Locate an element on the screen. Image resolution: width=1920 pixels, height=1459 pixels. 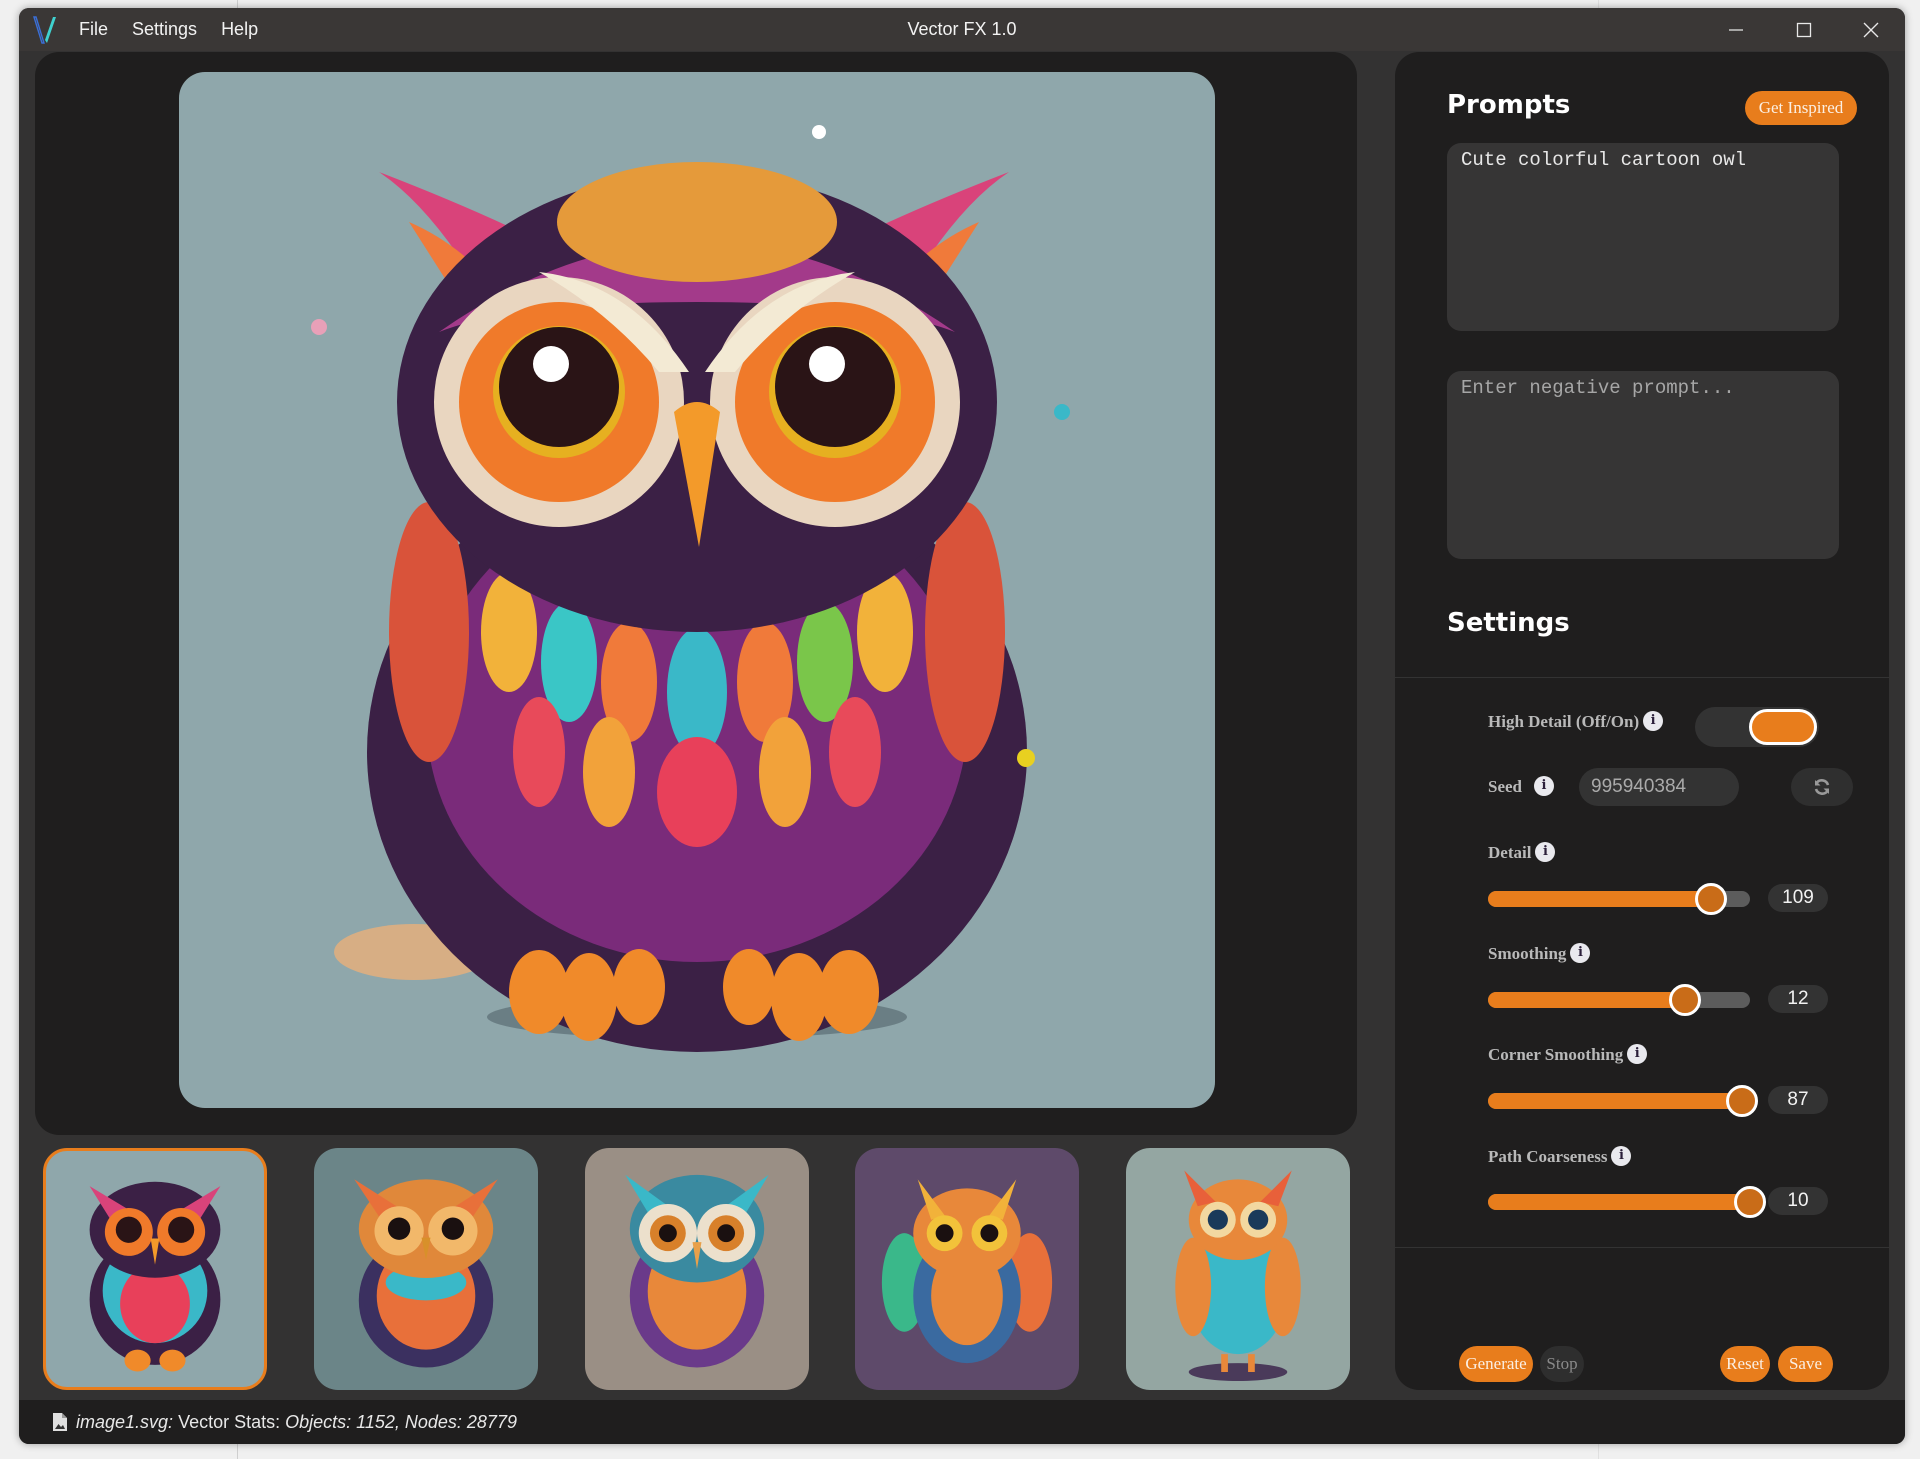
close-button is located at coordinates (1871, 29).